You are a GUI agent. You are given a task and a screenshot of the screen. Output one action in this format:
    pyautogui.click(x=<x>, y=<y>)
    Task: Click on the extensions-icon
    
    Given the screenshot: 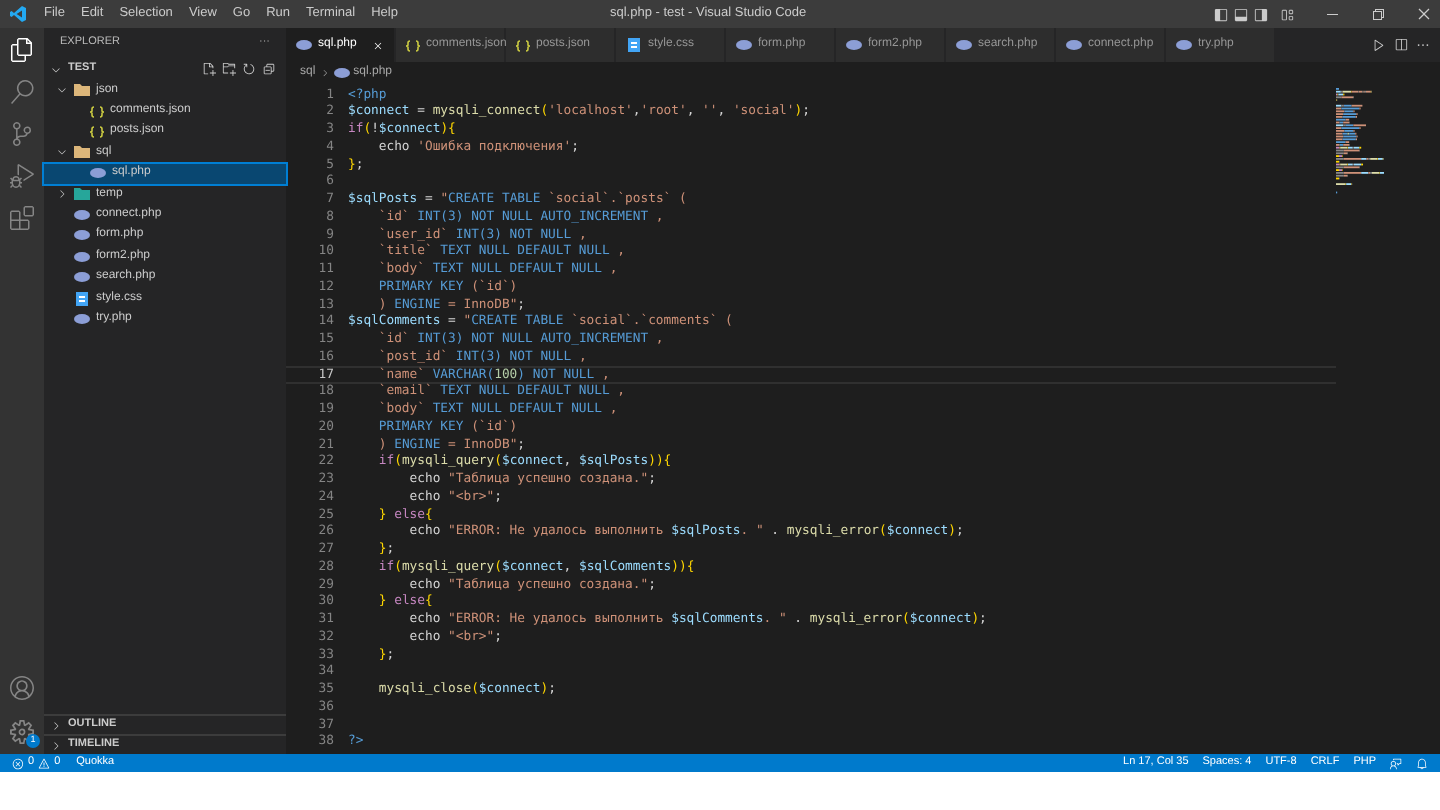 What is the action you would take?
    pyautogui.click(x=22, y=218)
    